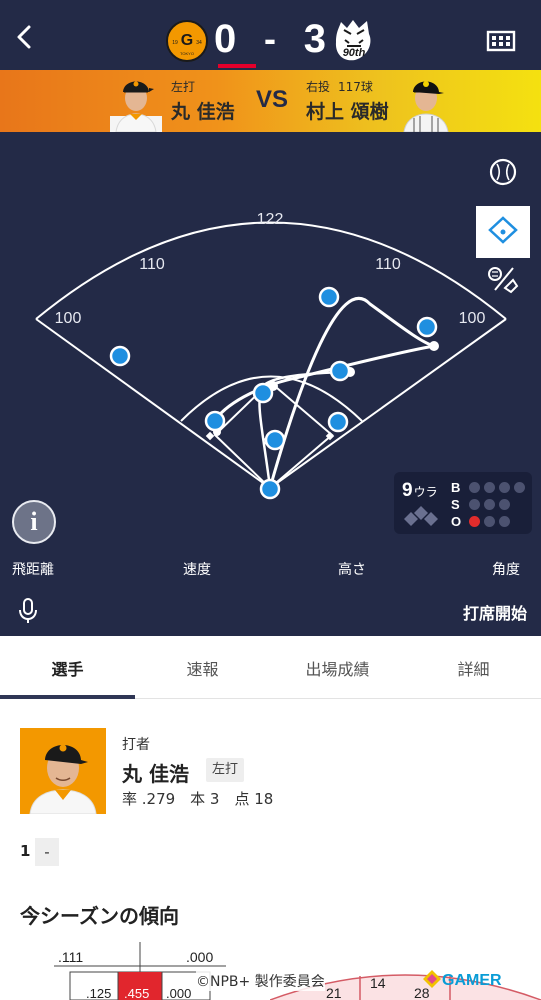 This screenshot has height=1000, width=541. I want to click on metric-height-label: 高さ, so click(352, 570).